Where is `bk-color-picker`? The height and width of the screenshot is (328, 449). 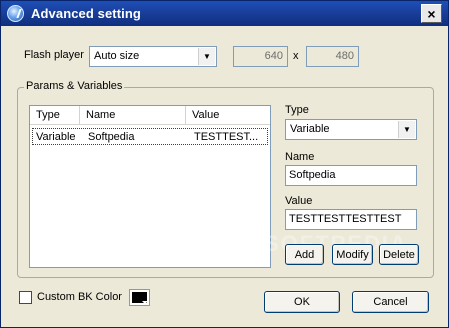
bk-color-picker is located at coordinates (139, 297).